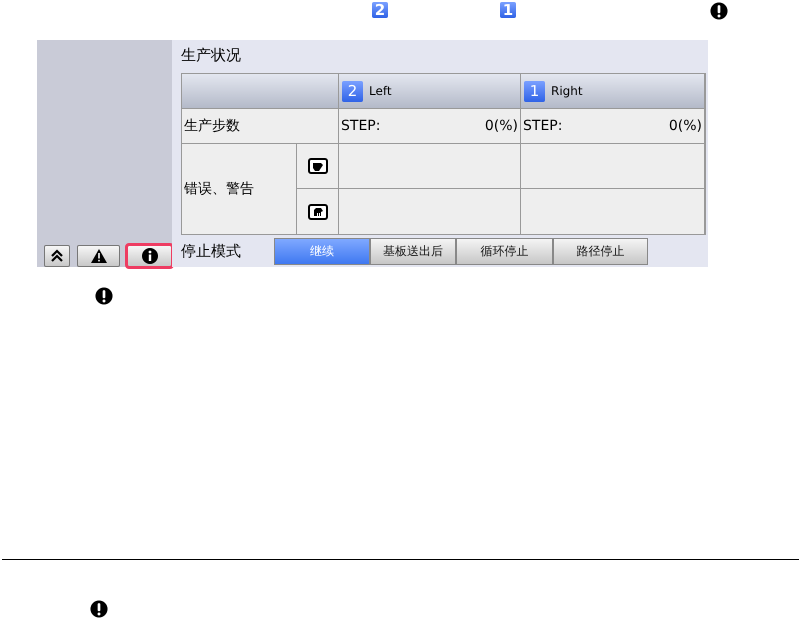  Describe the element at coordinates (211, 55) in the screenshot. I see `panel-title: 生产状况` at that location.